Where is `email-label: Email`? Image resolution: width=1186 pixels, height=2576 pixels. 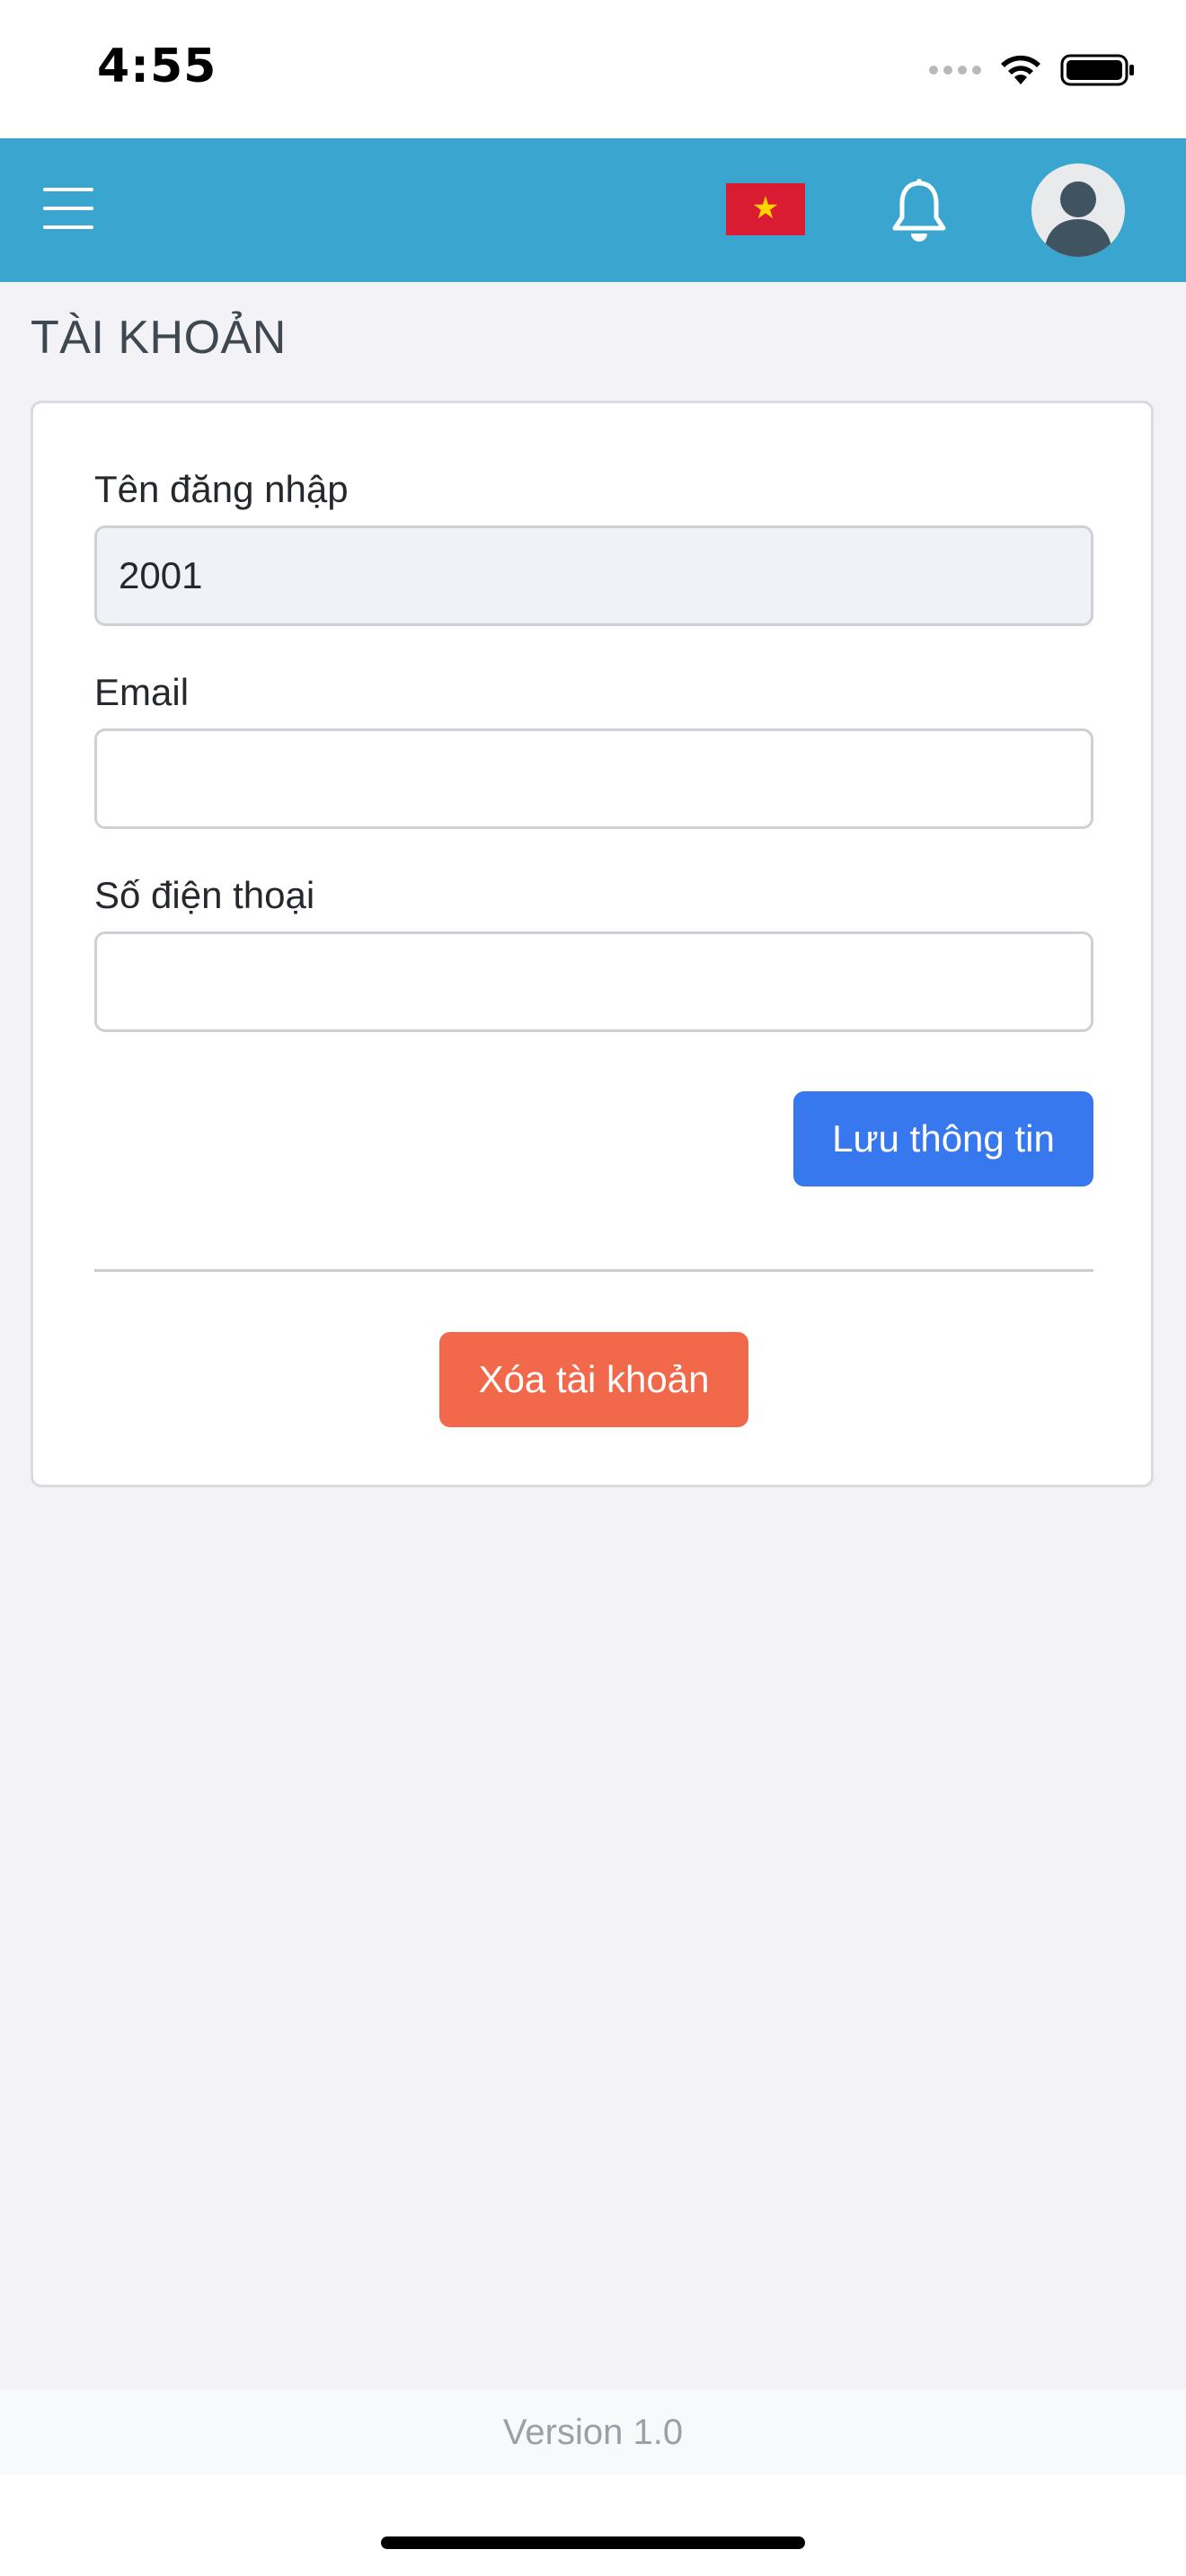 email-label: Email is located at coordinates (142, 692).